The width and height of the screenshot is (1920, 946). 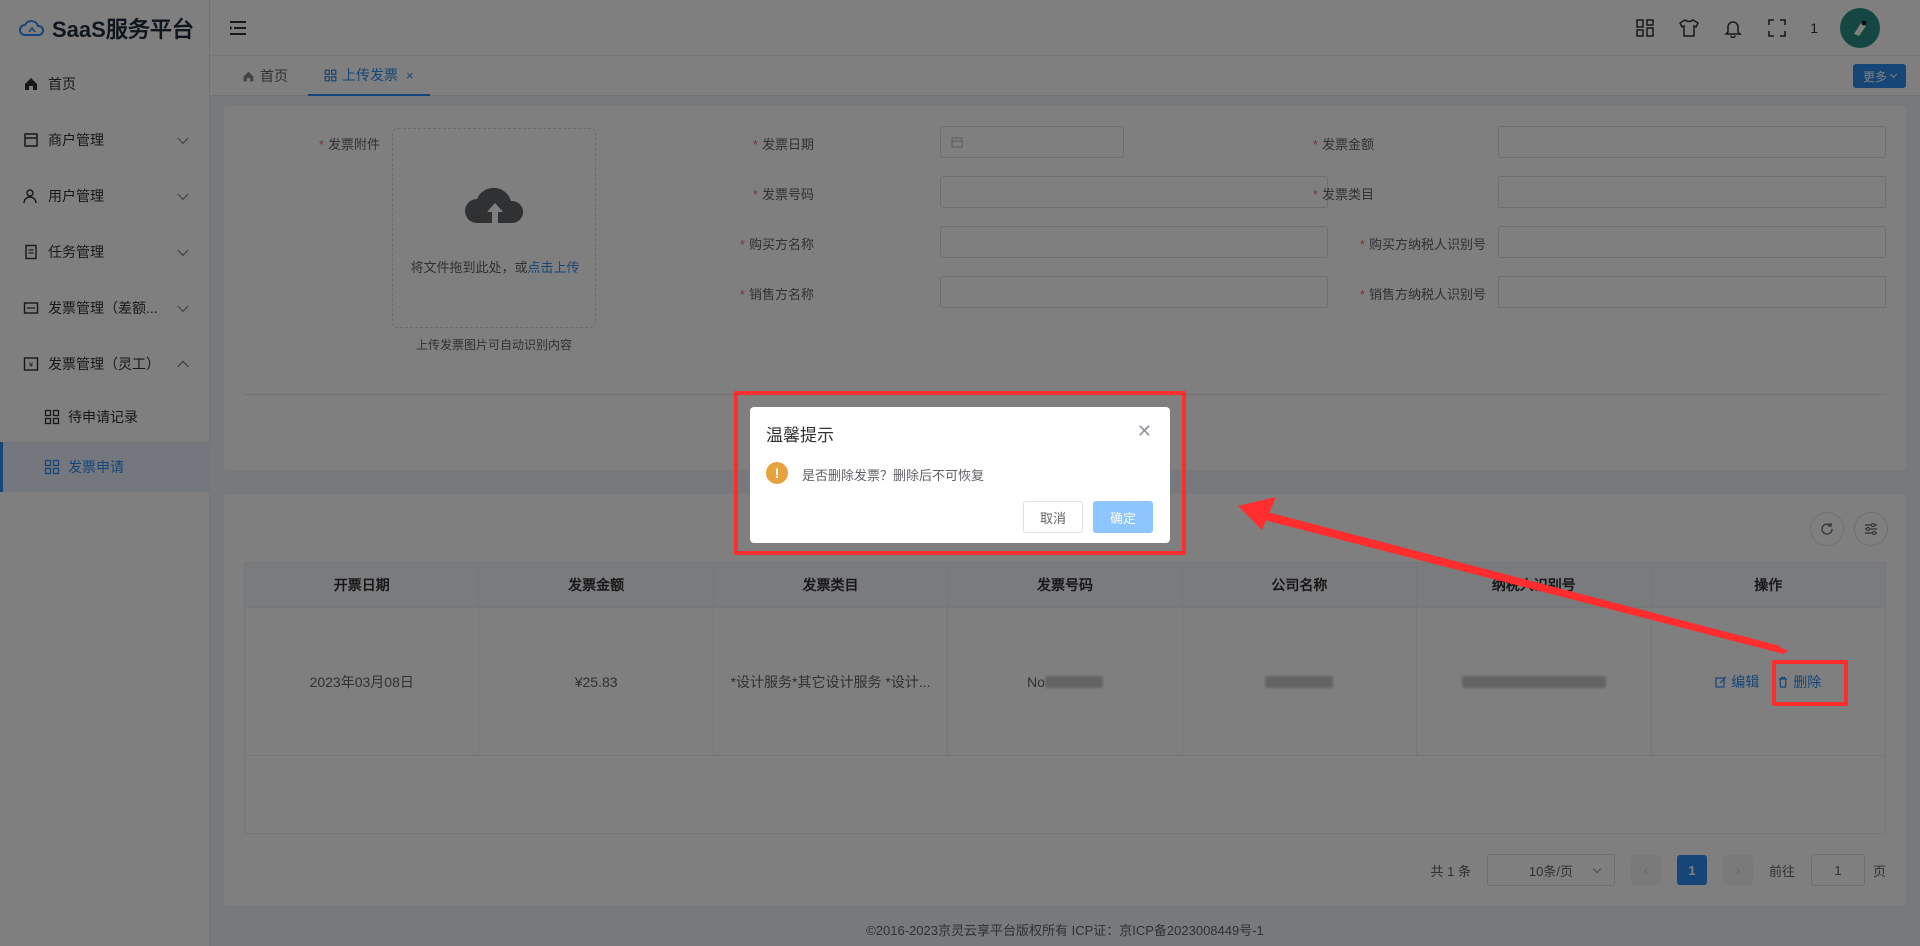 What do you see at coordinates (1810, 683) in the screenshot?
I see `annotation-delete-highlight` at bounding box center [1810, 683].